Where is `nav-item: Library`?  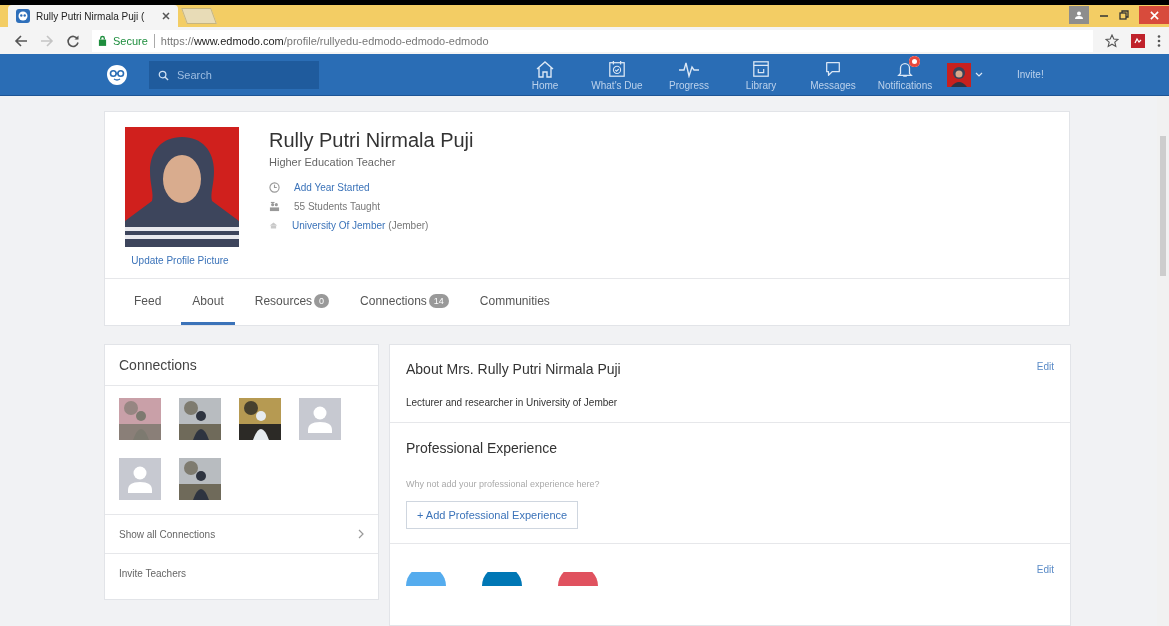
nav-item: Library is located at coordinates (761, 74).